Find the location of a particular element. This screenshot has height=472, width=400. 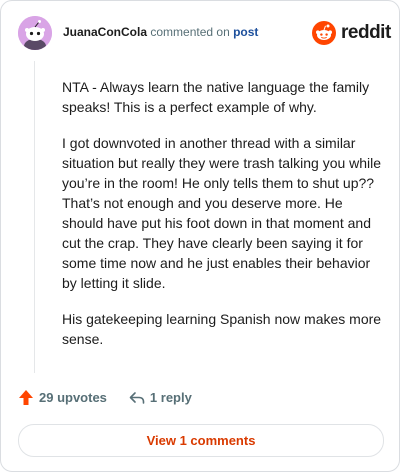

thread-line is located at coordinates (34, 217).